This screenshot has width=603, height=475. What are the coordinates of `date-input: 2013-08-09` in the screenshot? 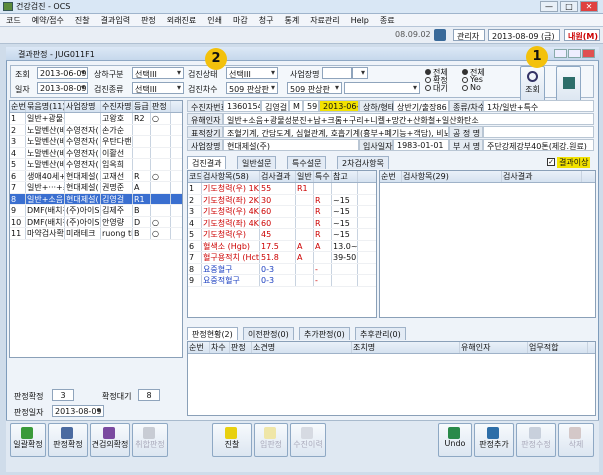 It's located at (62, 88).